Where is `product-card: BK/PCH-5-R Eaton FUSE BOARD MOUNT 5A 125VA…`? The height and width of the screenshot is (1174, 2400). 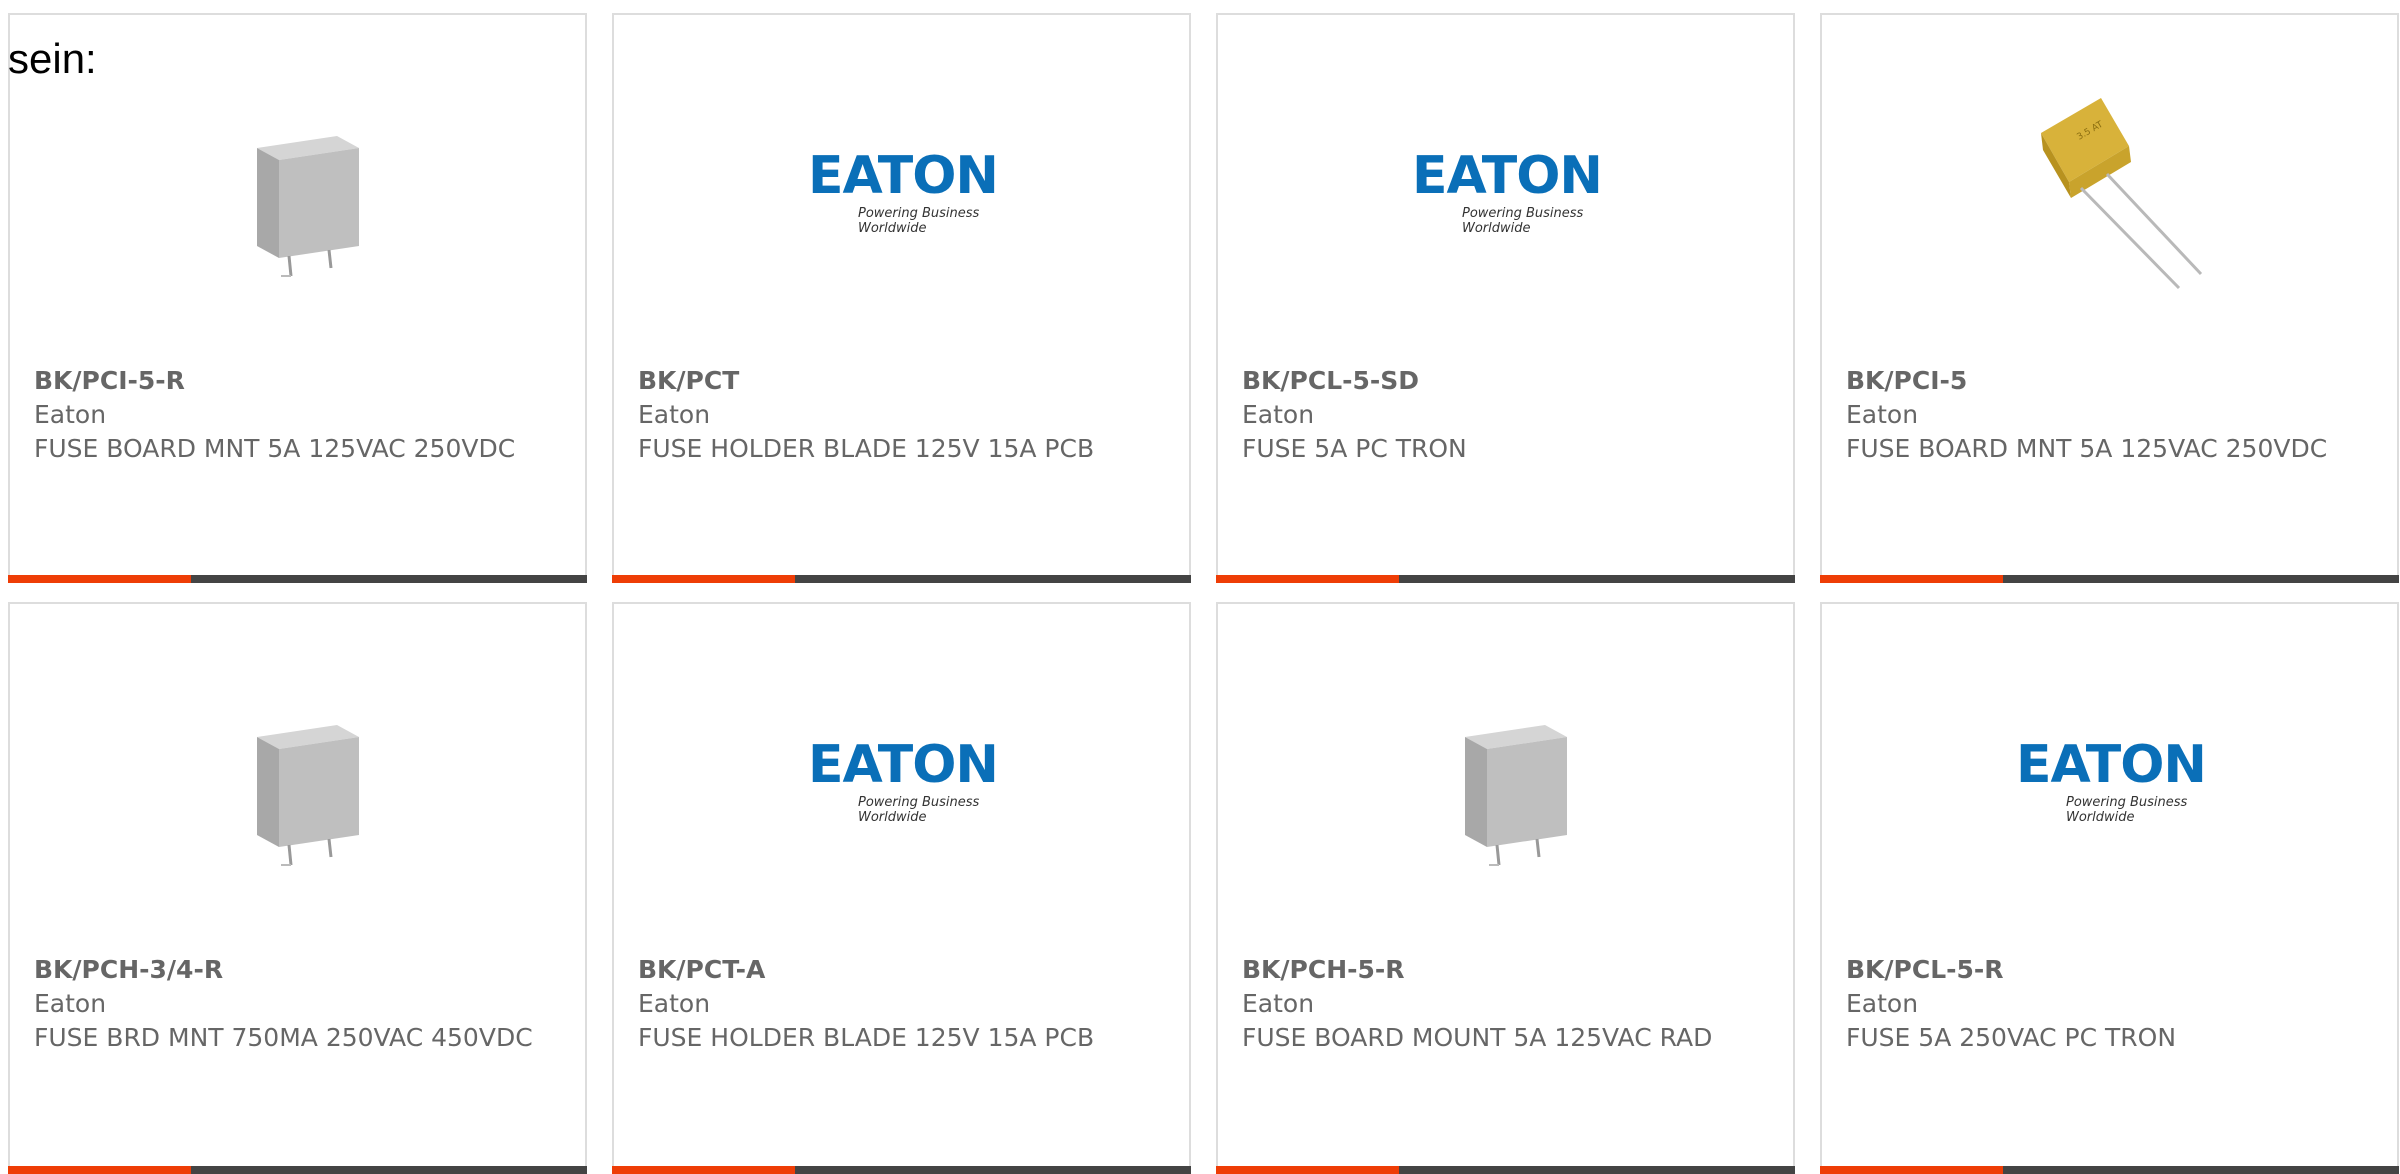
product-card: BK/PCH-5-R Eaton FUSE BOARD MOUNT 5A 125VA… is located at coordinates (1505, 888).